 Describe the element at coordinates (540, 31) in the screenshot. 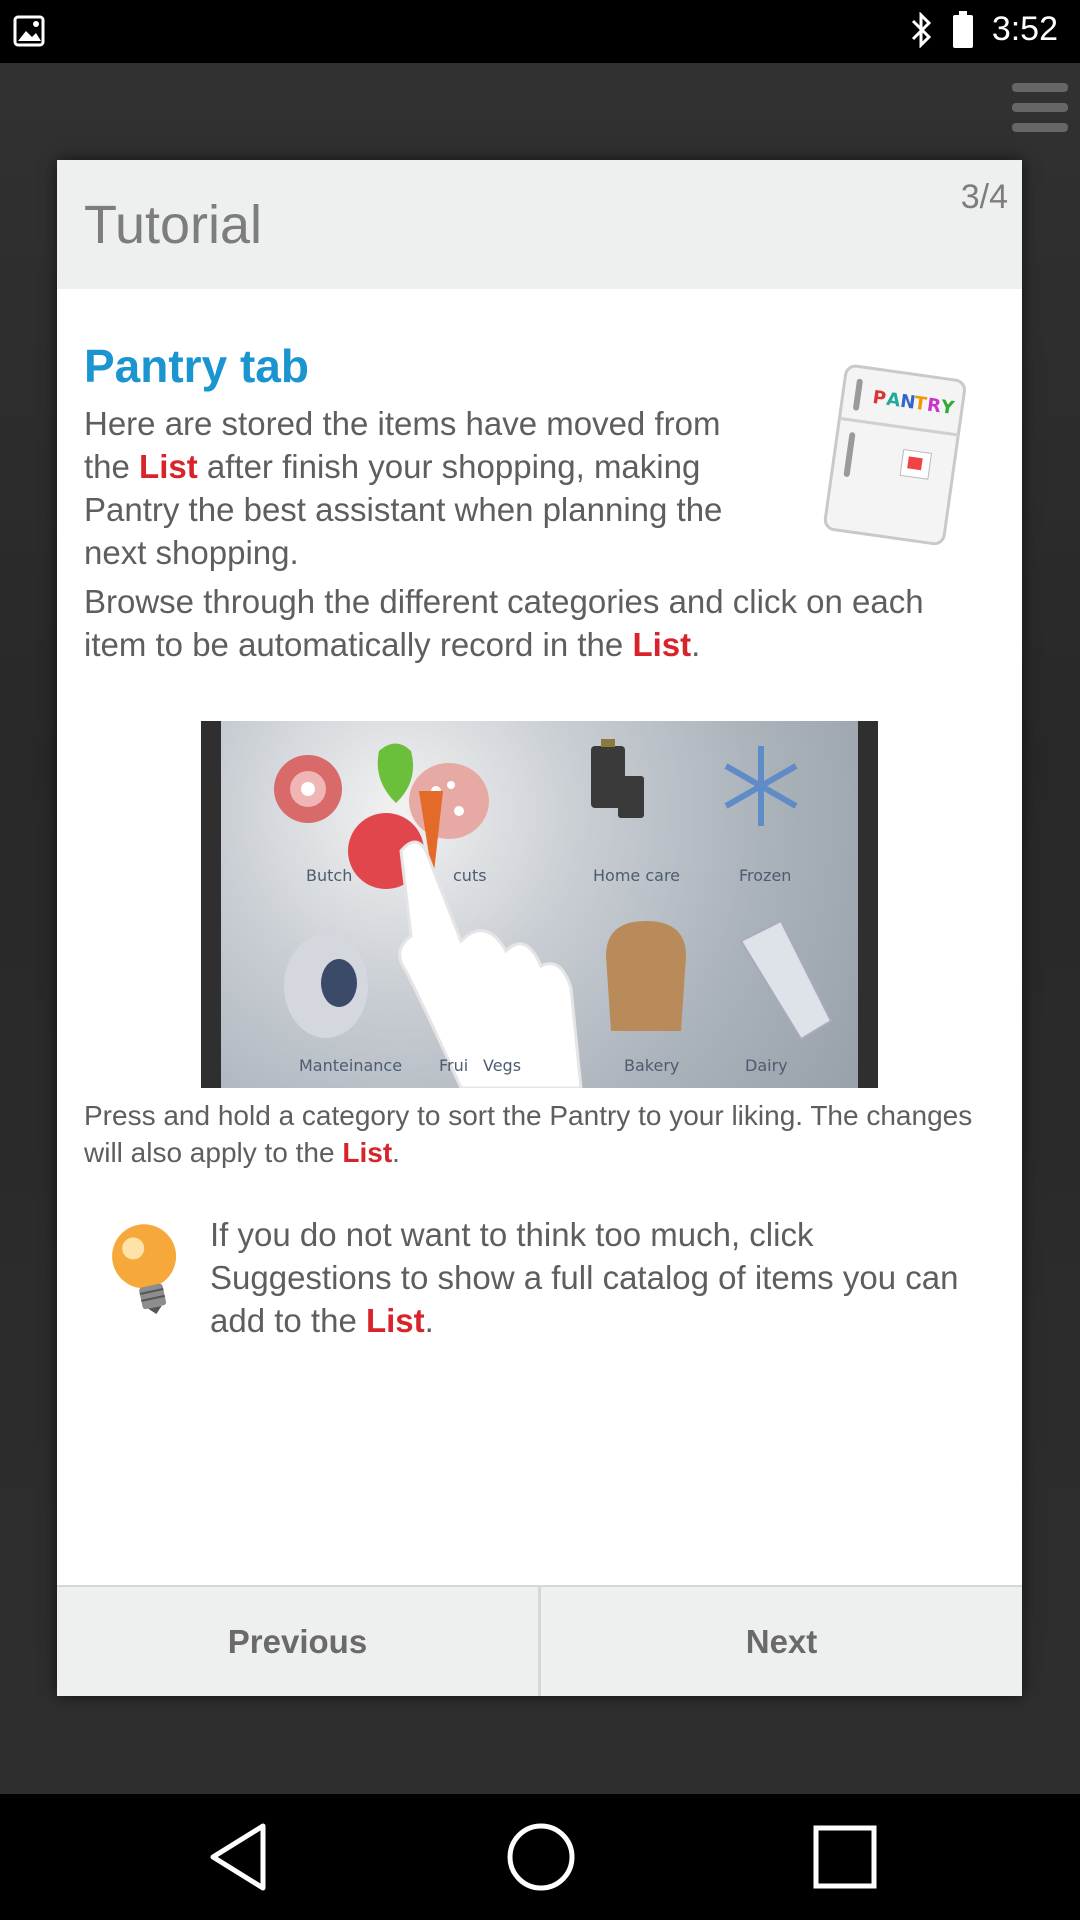

I see `status-bar: 3:52` at that location.